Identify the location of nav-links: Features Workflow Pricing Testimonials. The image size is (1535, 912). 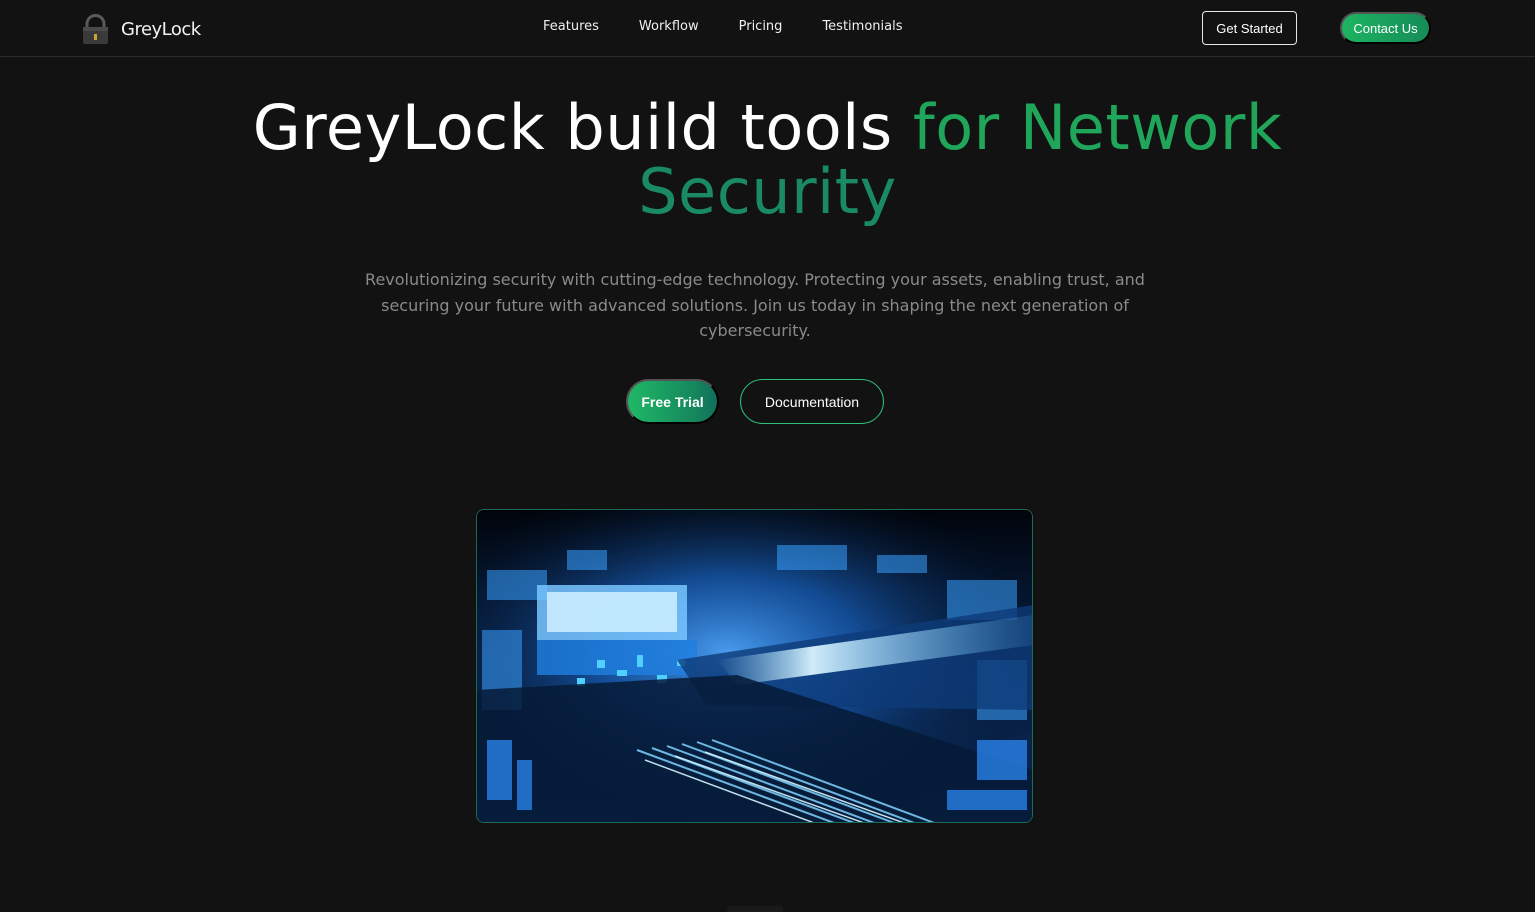
(742, 27).